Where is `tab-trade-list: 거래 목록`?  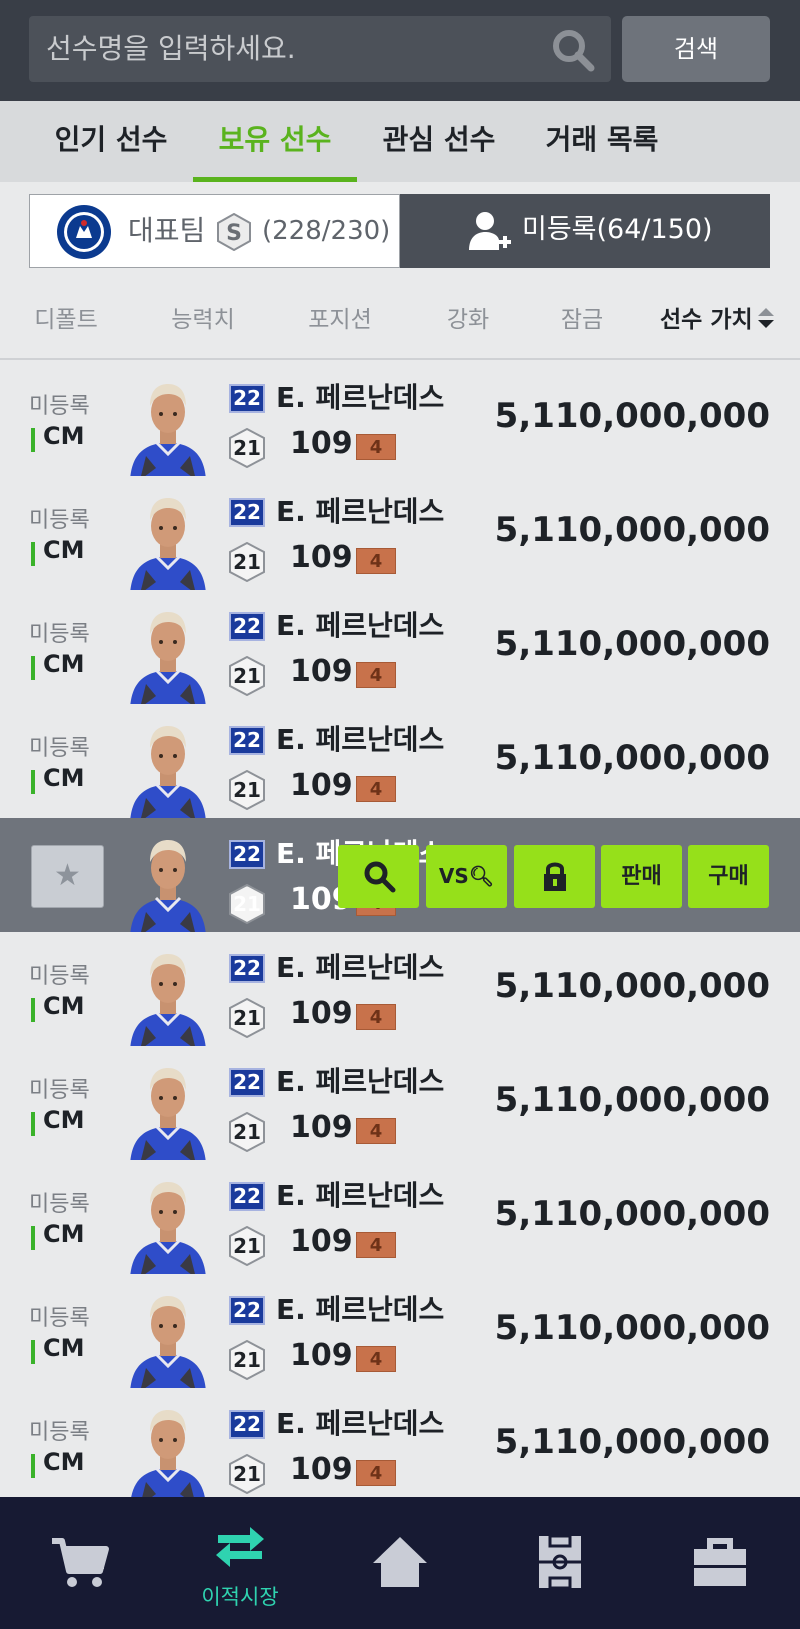 tab-trade-list: 거래 목록 is located at coordinates (602, 141).